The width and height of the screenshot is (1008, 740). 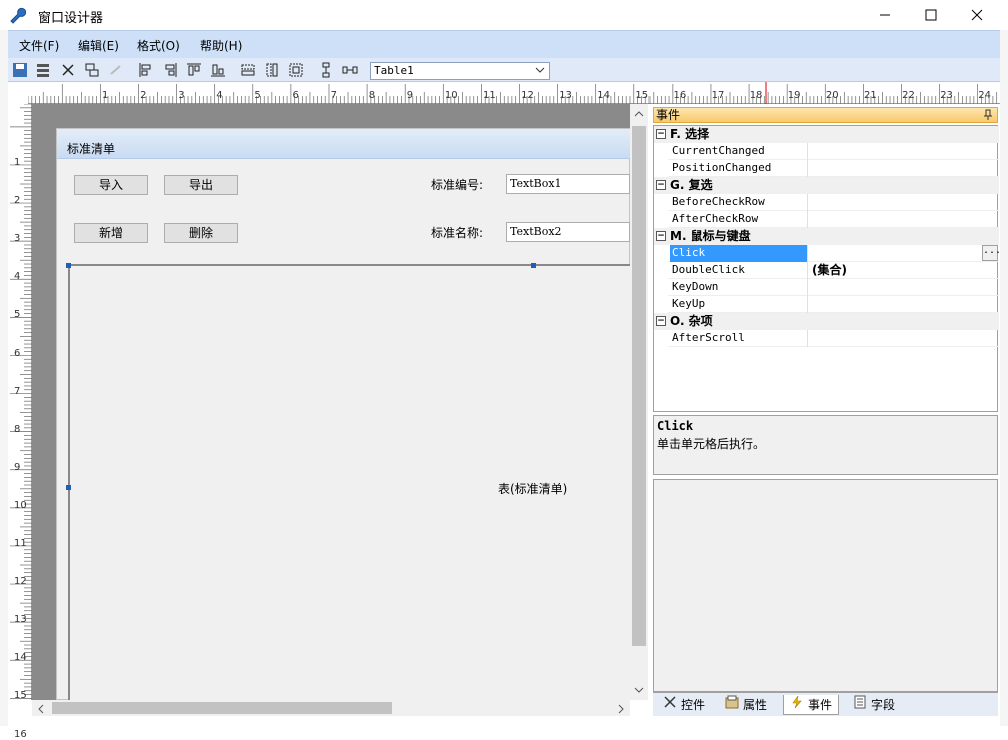 I want to click on ruler-number: 21, so click(x=870, y=95).